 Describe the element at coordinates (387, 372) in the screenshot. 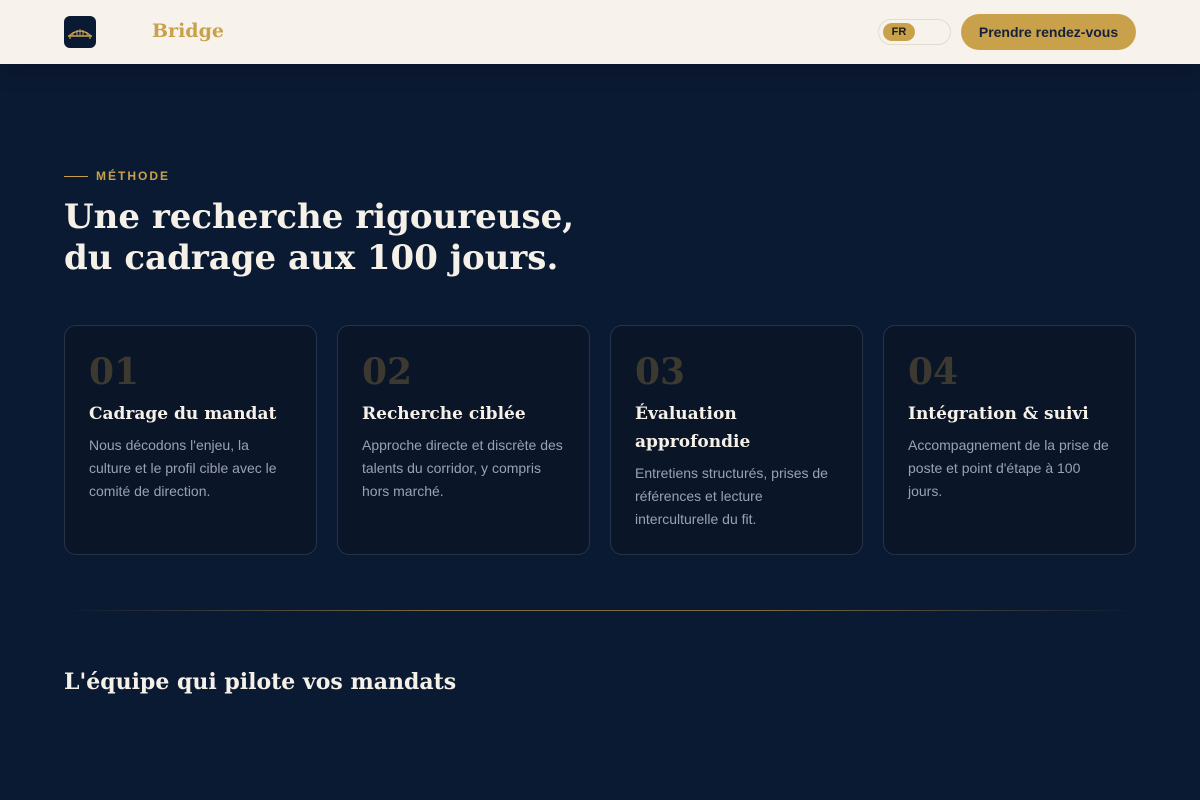

I see `step-number: 02` at that location.